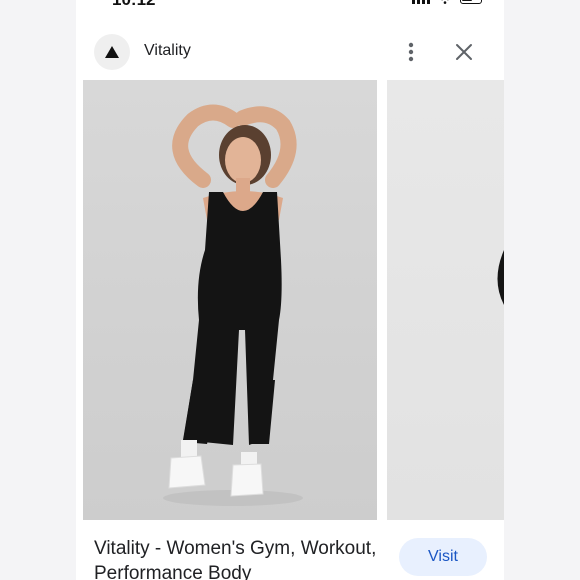 The width and height of the screenshot is (580, 580). Describe the element at coordinates (500, 277) in the screenshot. I see `next-photo-peek` at that location.